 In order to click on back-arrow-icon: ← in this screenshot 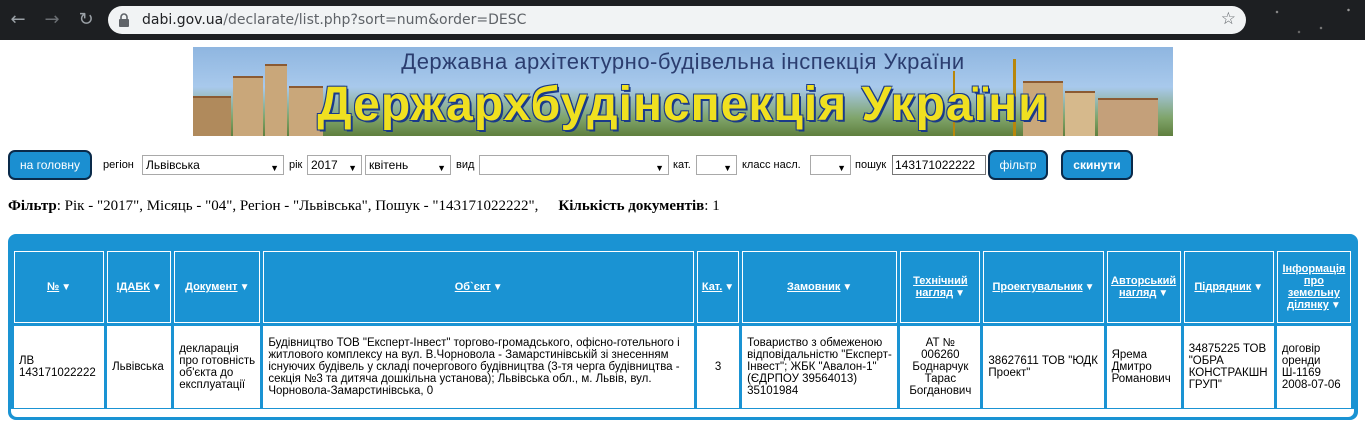, I will do `click(18, 20)`.